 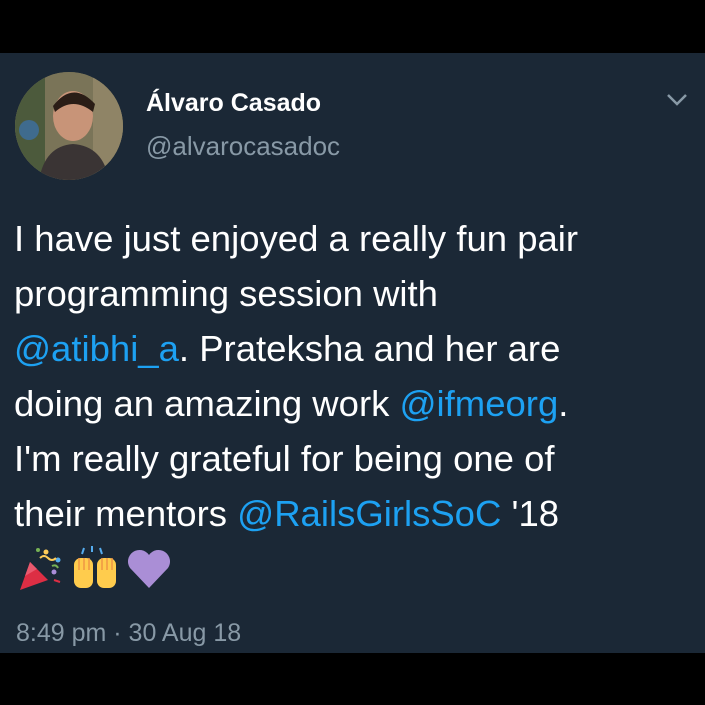 What do you see at coordinates (563, 403) in the screenshot?
I see `tweet-text-segment: .` at bounding box center [563, 403].